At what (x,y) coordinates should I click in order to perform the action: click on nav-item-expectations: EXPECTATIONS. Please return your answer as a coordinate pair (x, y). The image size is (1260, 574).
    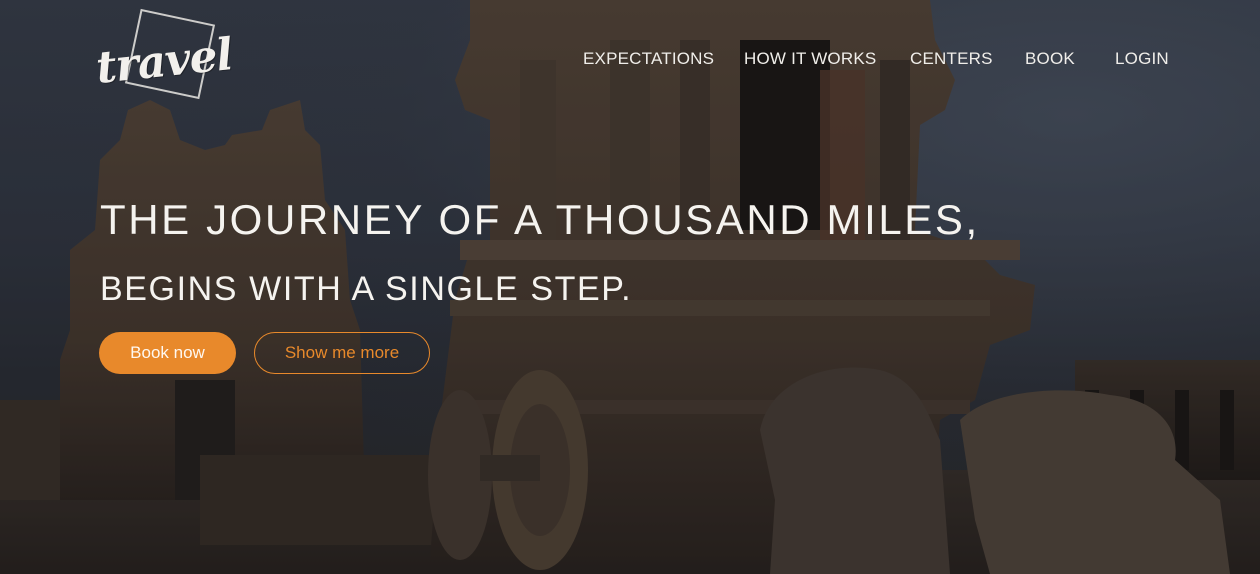
    Looking at the image, I should click on (648, 59).